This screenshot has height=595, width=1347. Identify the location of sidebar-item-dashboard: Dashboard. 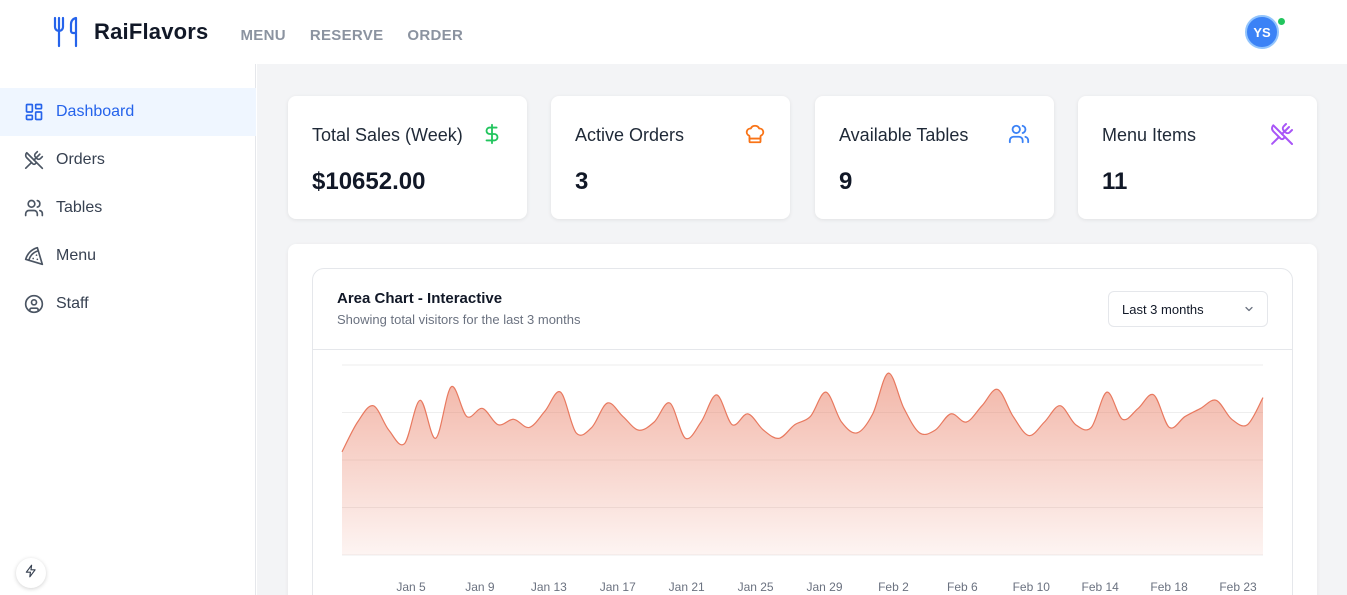
(128, 112).